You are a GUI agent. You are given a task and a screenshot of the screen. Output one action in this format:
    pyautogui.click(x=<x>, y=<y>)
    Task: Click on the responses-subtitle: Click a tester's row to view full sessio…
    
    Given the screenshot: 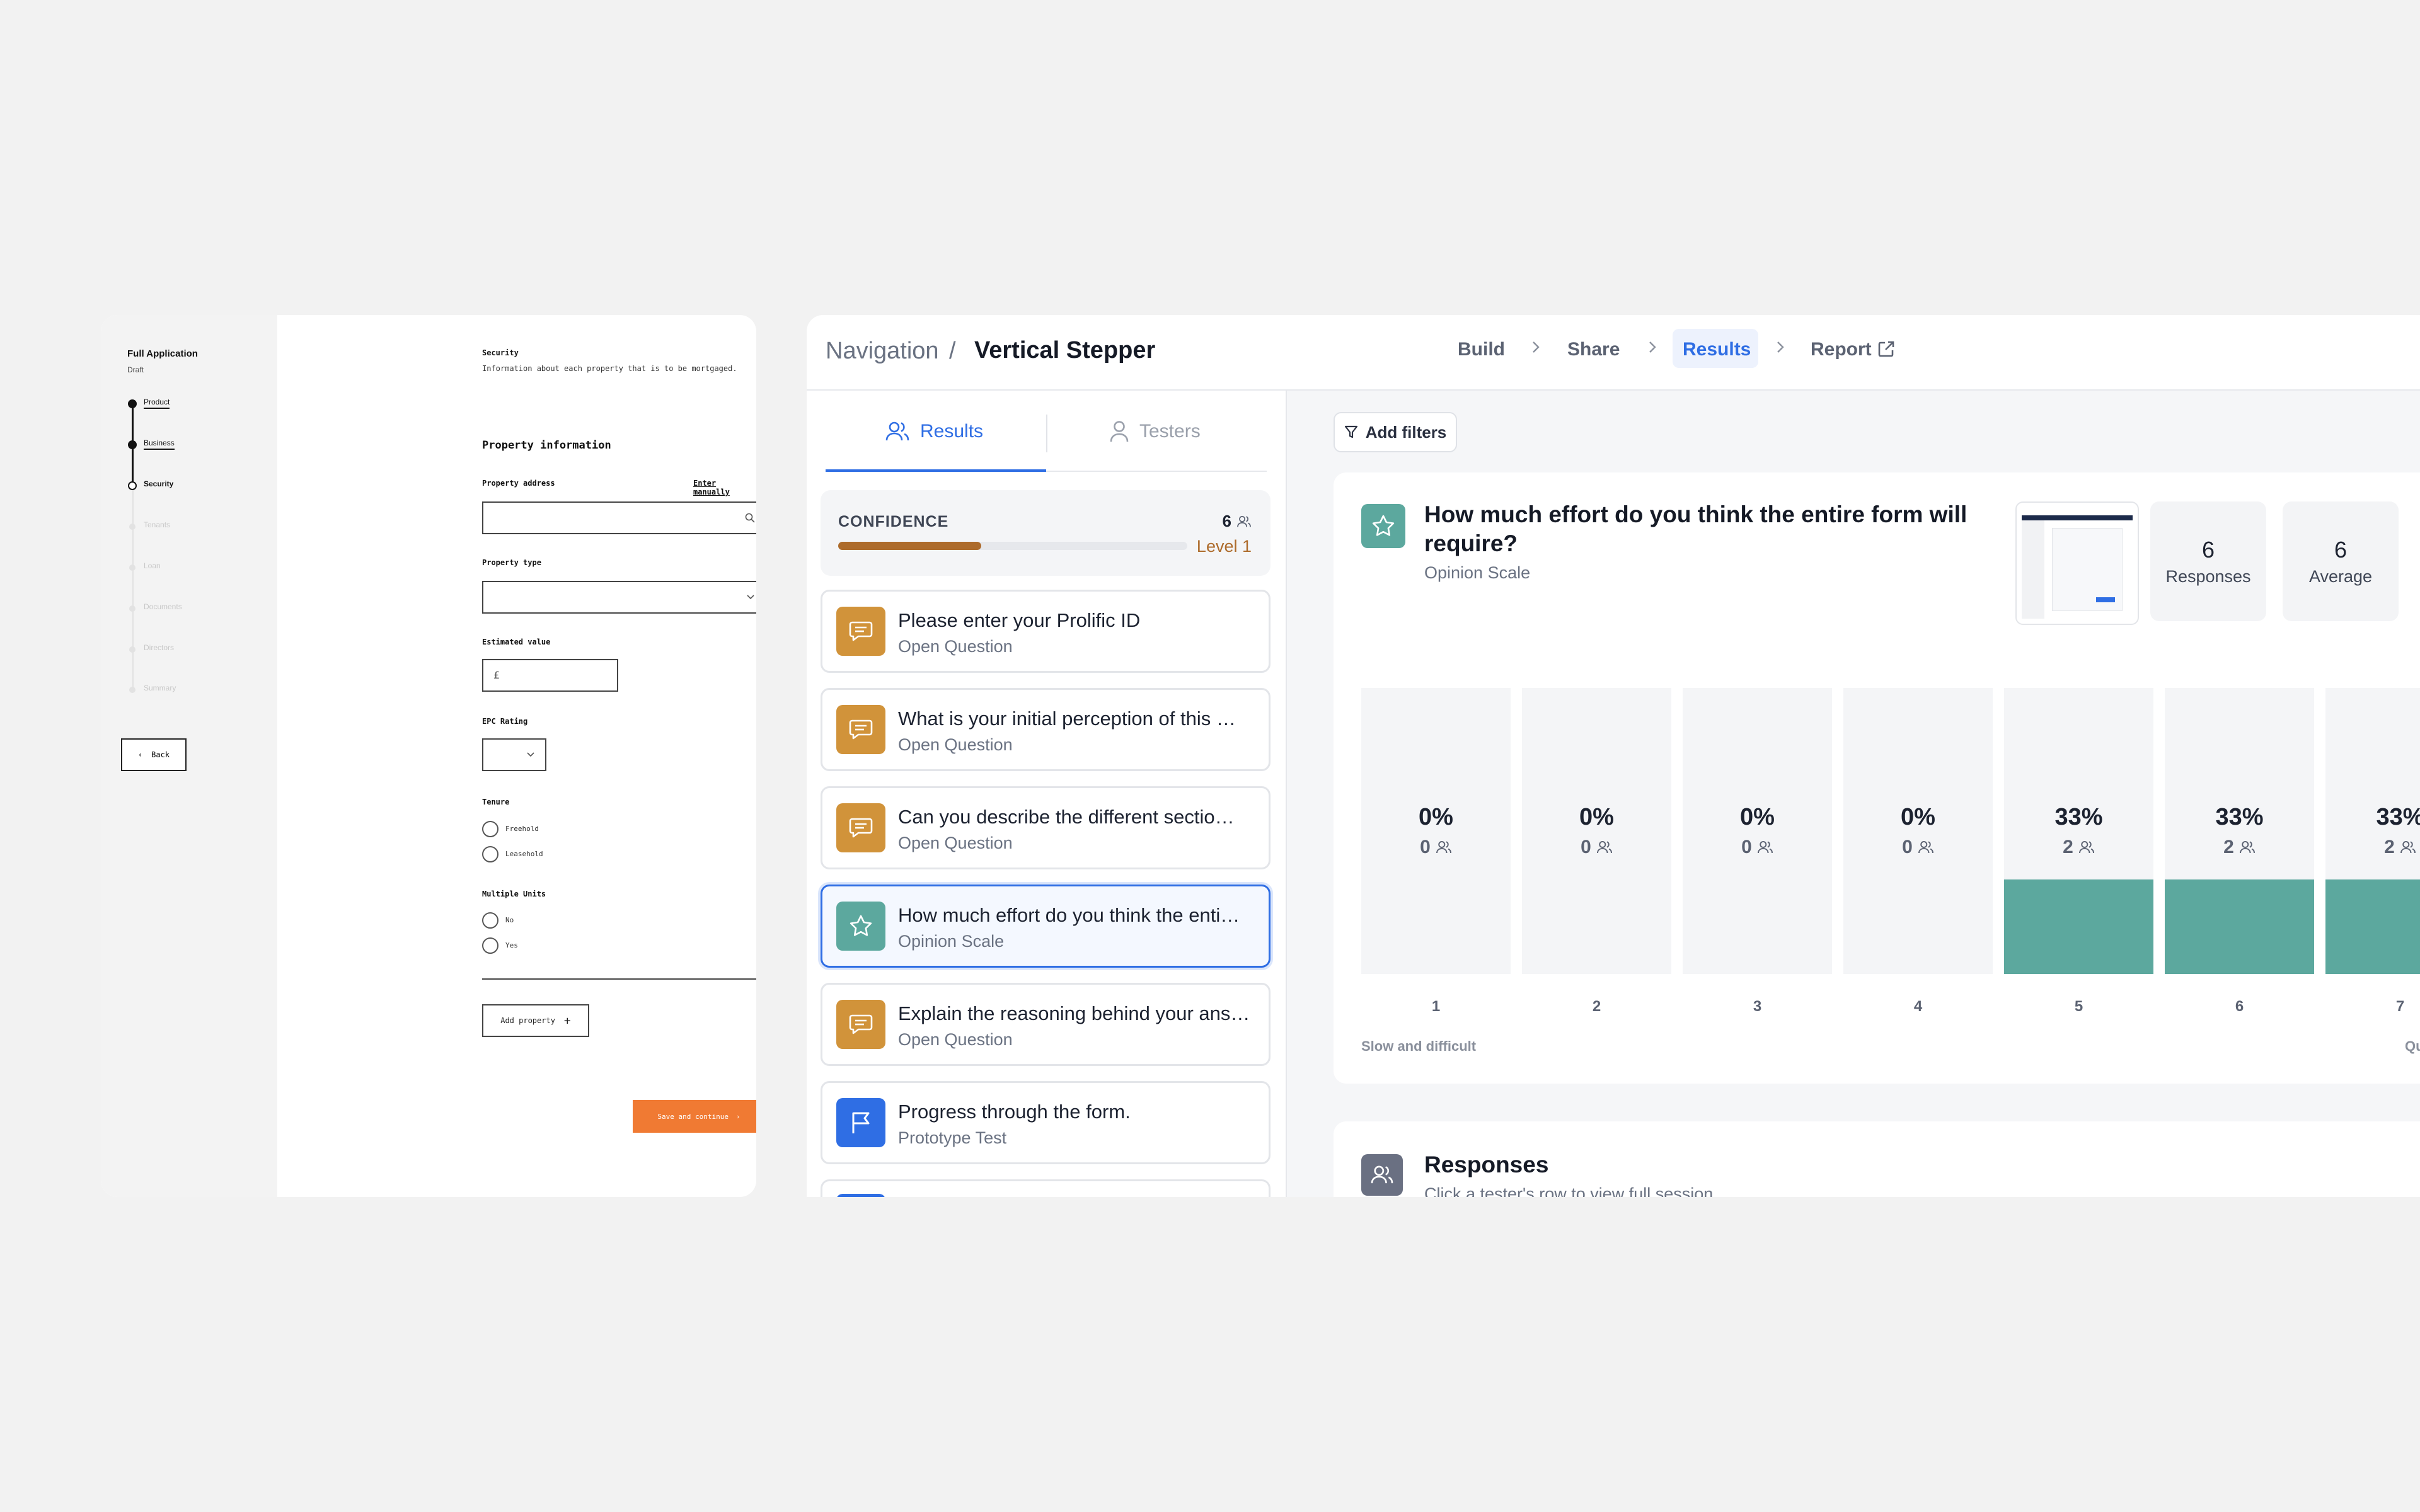 What is the action you would take?
    pyautogui.click(x=1569, y=1190)
    